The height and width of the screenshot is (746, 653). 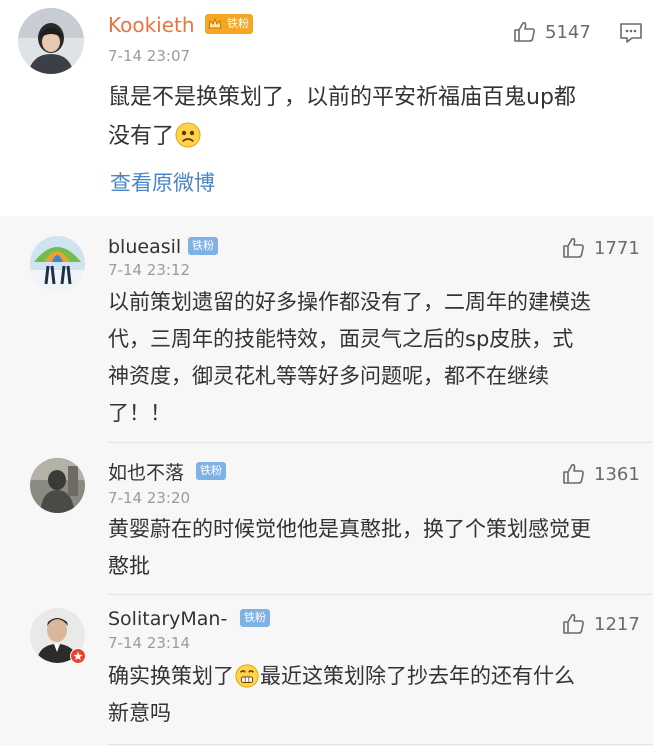 I want to click on comment-time: 7-14 23:12, so click(x=149, y=270).